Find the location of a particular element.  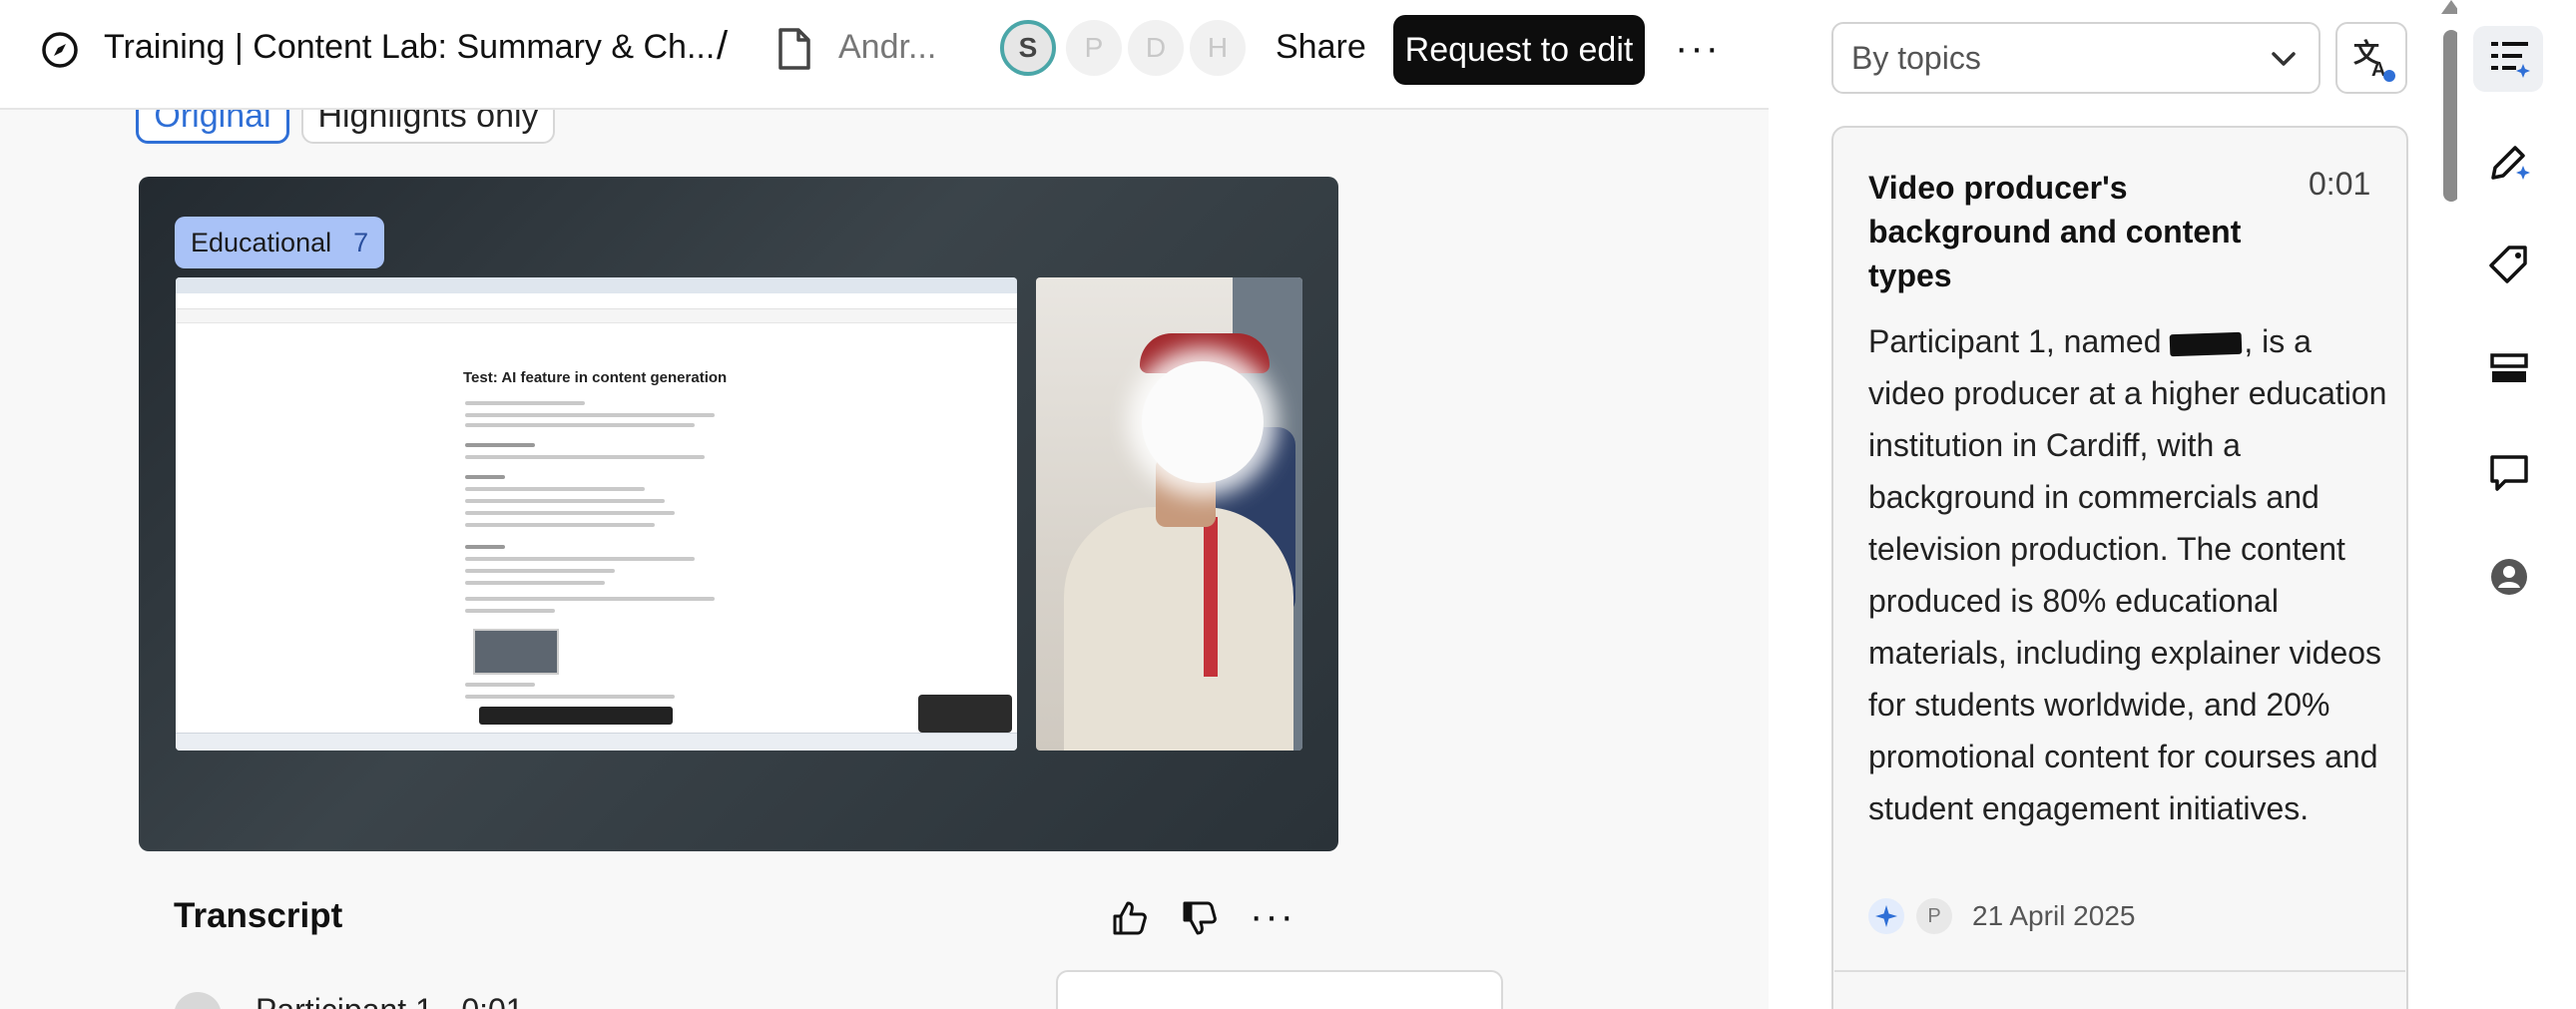

screen-recorder-popup is located at coordinates (965, 714).